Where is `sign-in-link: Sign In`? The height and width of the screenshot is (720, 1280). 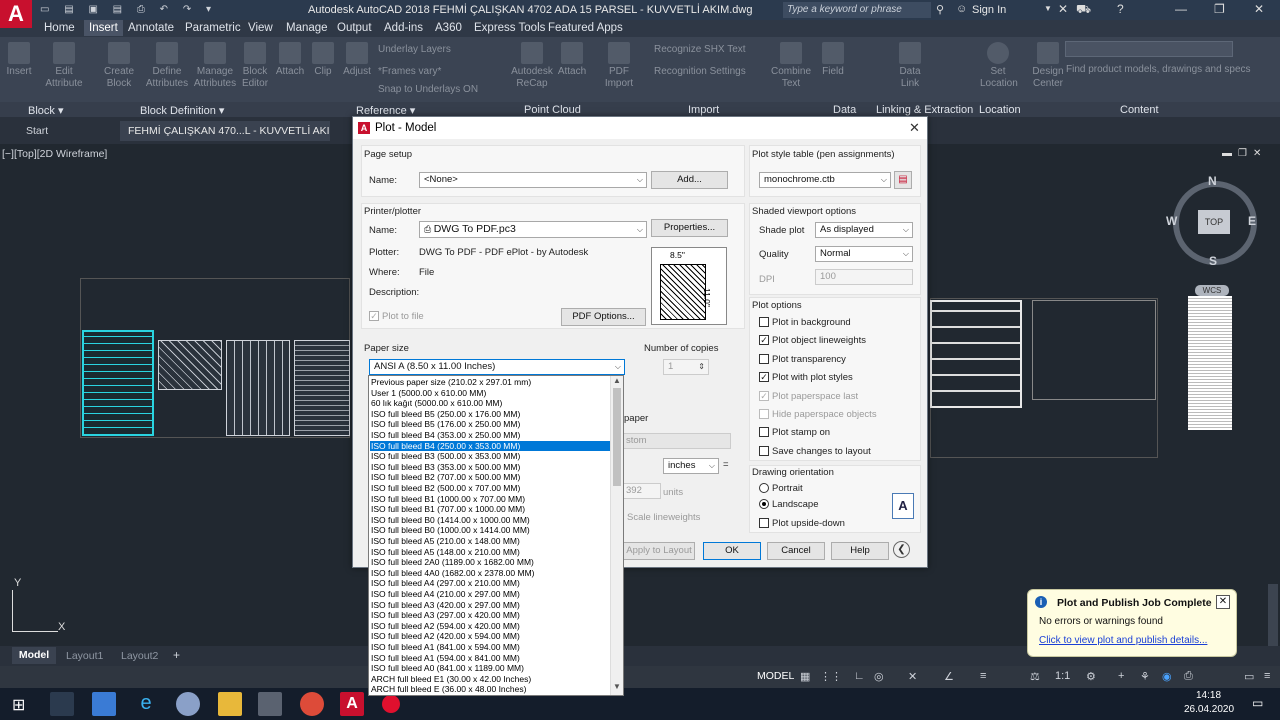 sign-in-link: Sign In is located at coordinates (989, 10).